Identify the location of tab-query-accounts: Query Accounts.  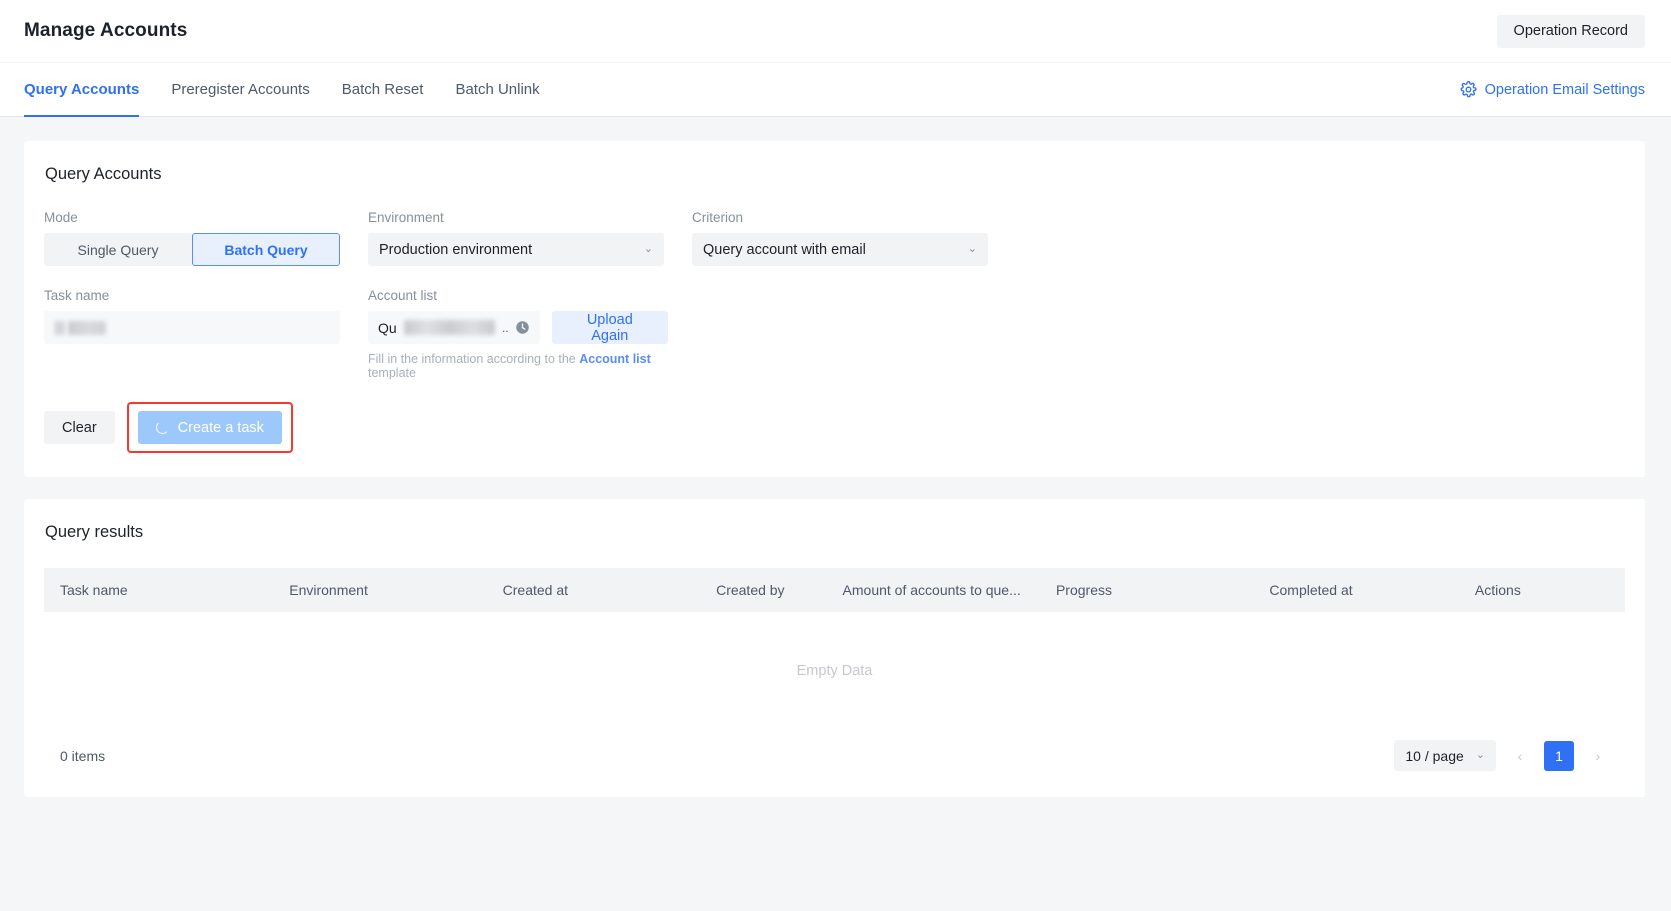
(89, 90).